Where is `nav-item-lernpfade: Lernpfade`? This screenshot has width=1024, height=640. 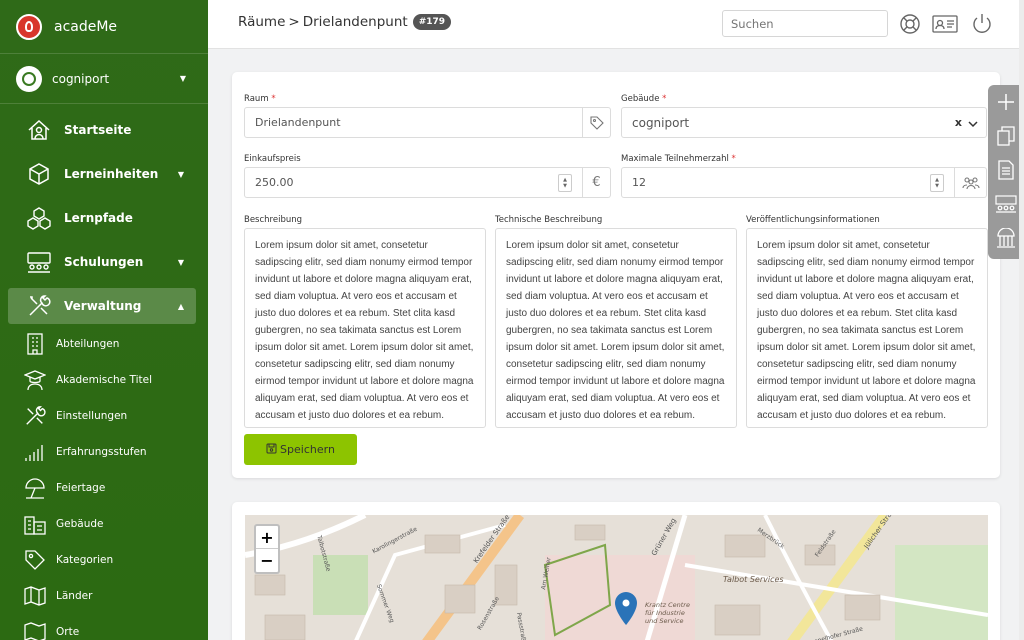
nav-item-lernpfade: Lernpfade is located at coordinates (102, 218).